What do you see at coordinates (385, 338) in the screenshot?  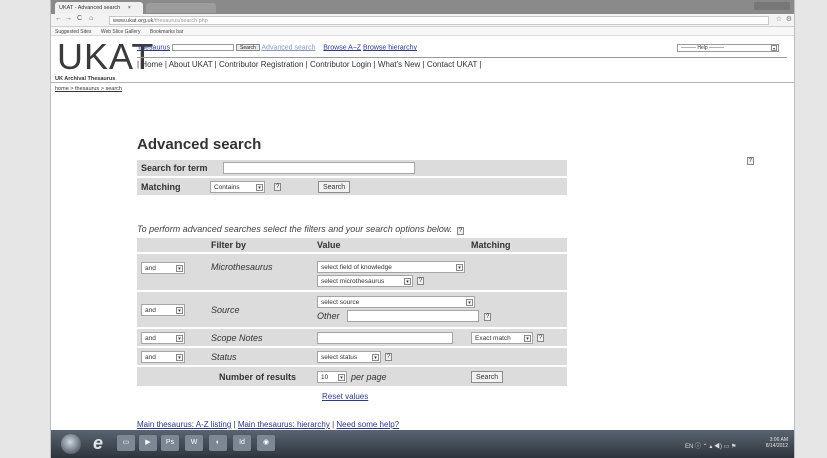 I see `scope-notes-input` at bounding box center [385, 338].